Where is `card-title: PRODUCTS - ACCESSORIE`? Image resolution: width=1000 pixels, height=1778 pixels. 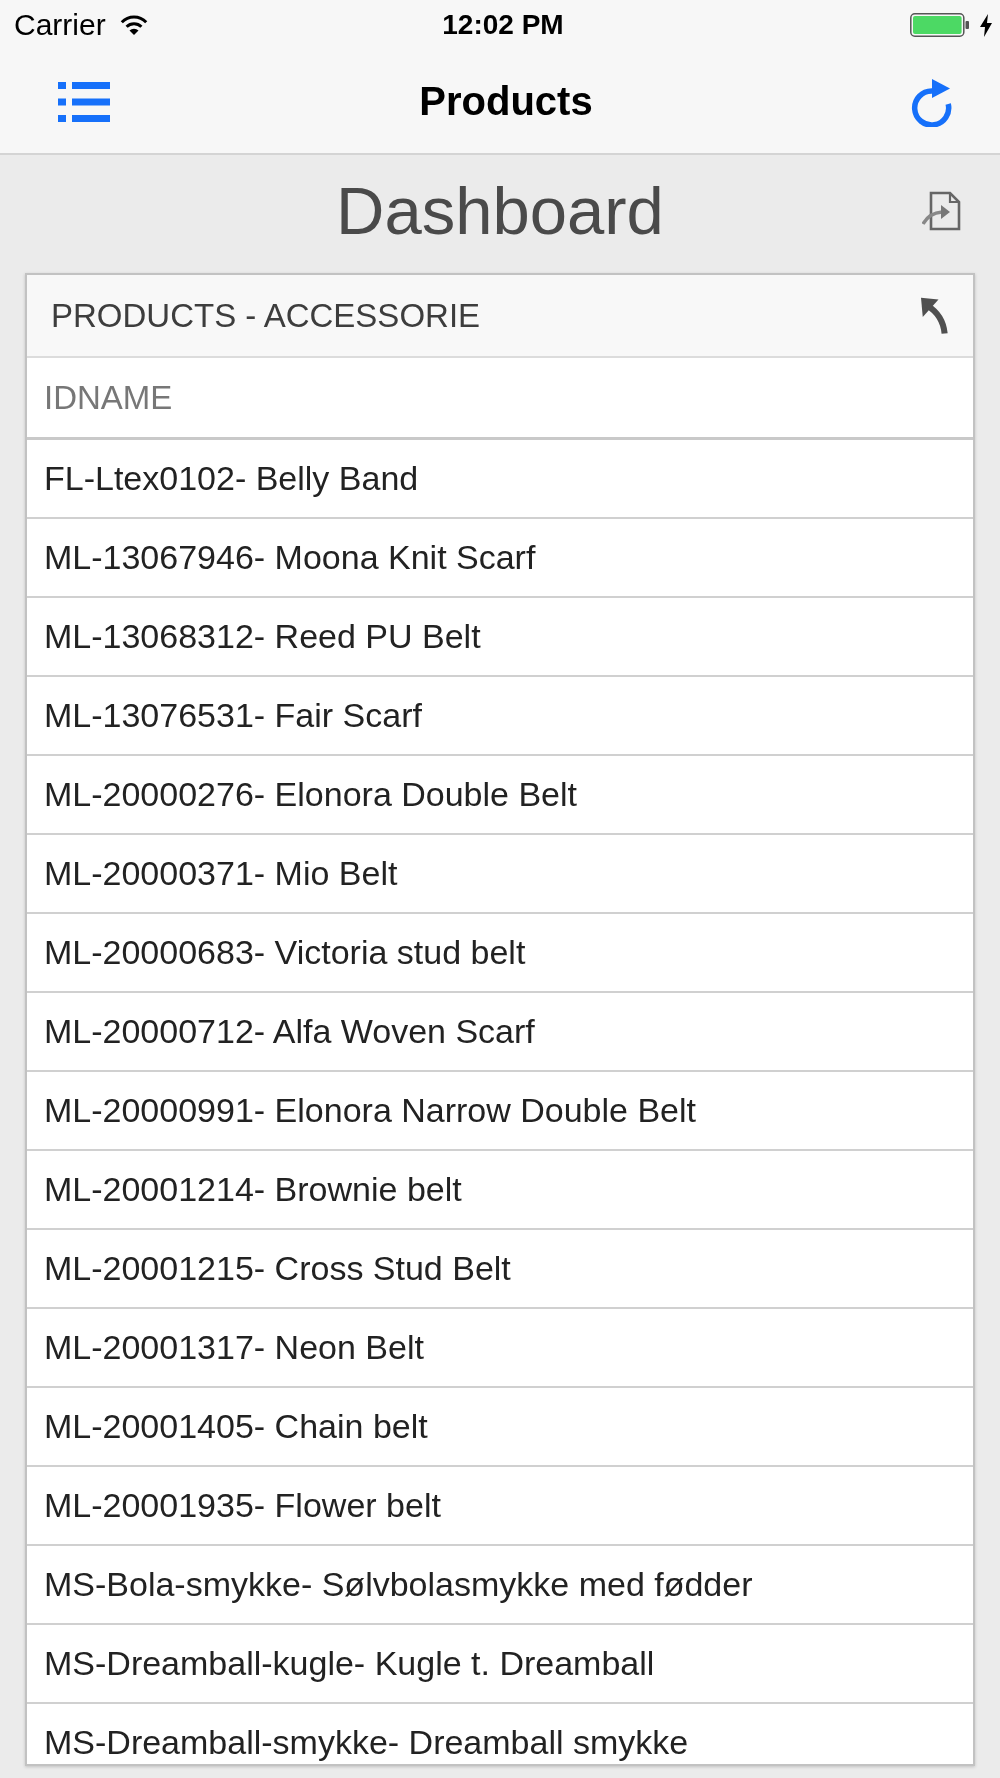 card-title: PRODUCTS - ACCESSORIE is located at coordinates (266, 315).